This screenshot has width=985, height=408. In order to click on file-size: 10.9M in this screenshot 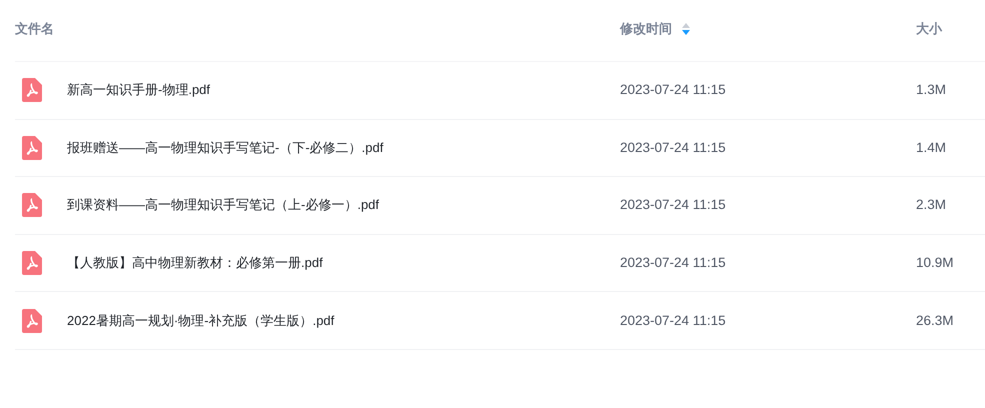, I will do `click(935, 262)`.